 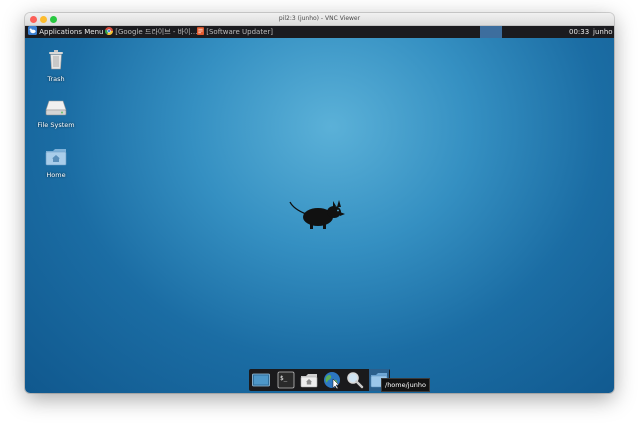 What do you see at coordinates (405, 385) in the screenshot?
I see `dock-tooltip: /home/junho` at bounding box center [405, 385].